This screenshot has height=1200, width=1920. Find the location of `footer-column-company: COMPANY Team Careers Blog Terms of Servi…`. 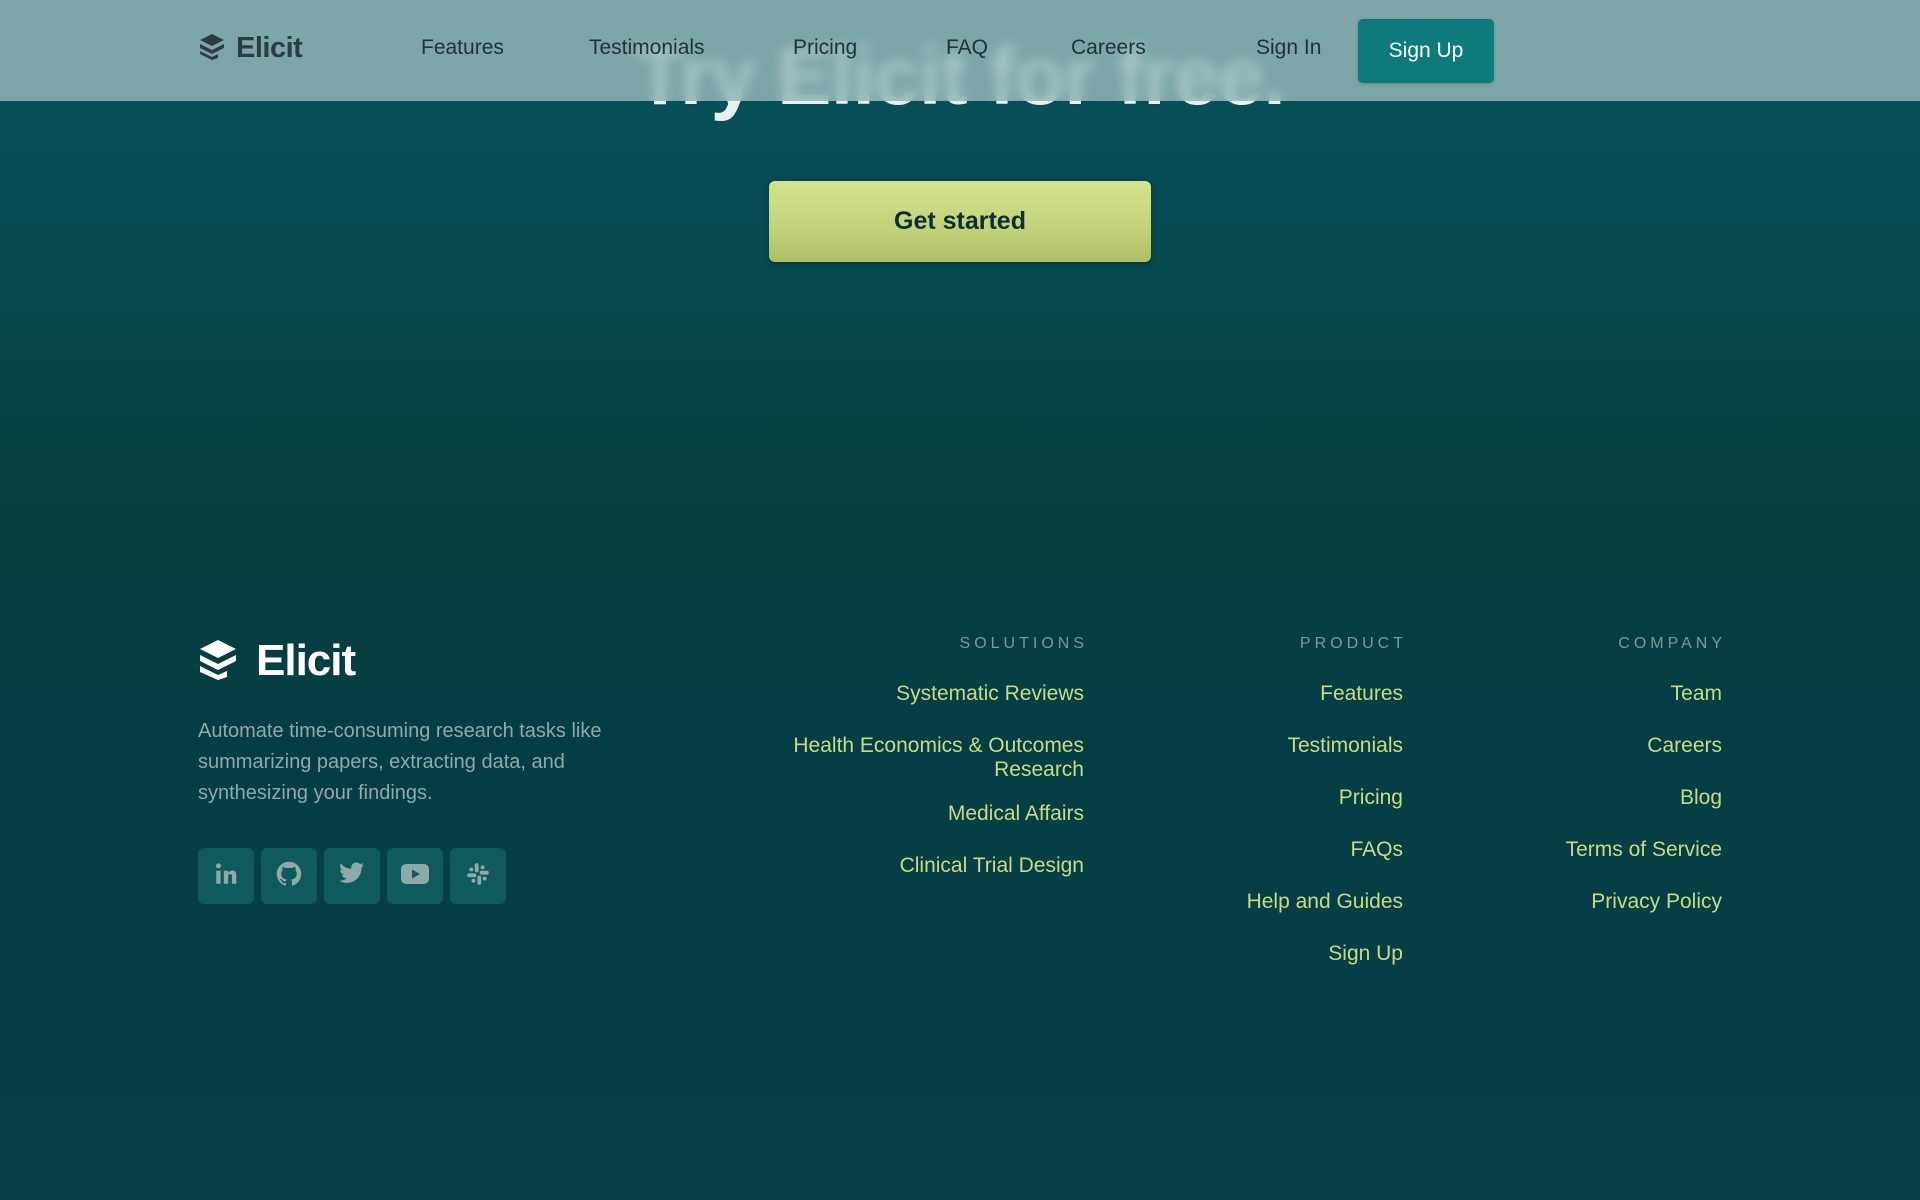

footer-column-company: COMPANY Team Careers Blog Terms of Servi… is located at coordinates (1592, 788).